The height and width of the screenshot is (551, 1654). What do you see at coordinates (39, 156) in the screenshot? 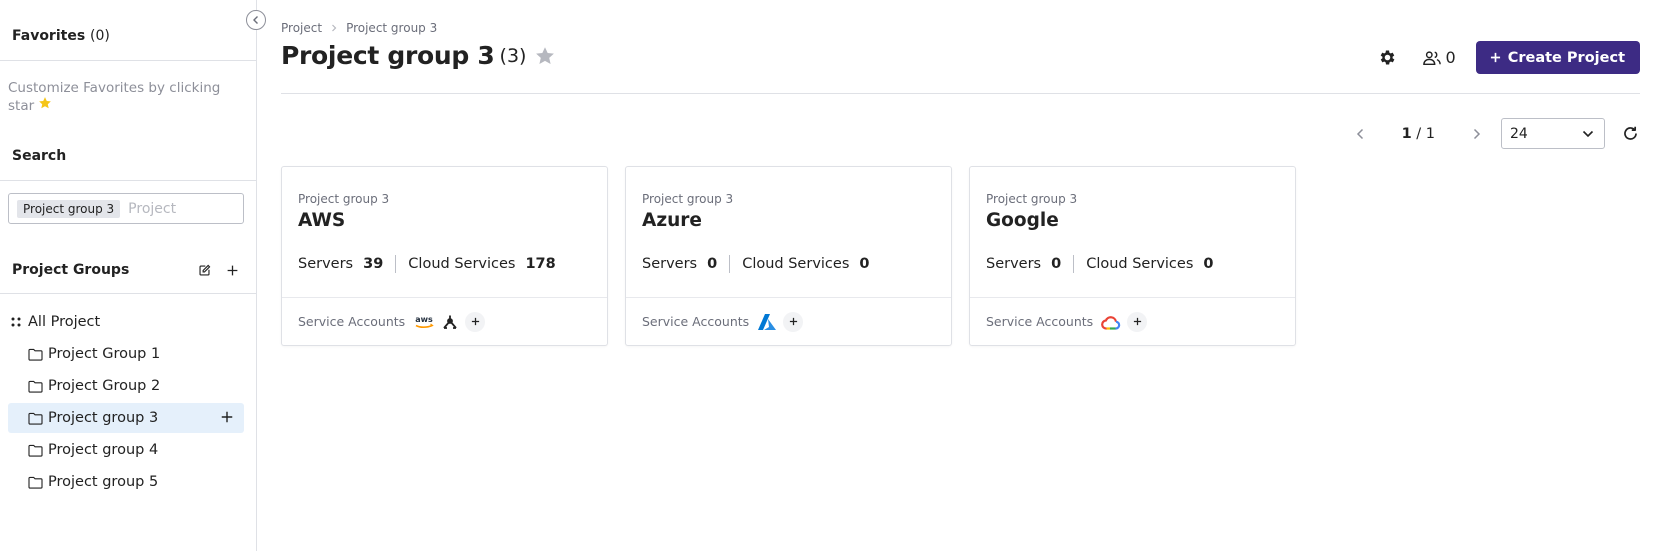
I see `search-title: Search` at bounding box center [39, 156].